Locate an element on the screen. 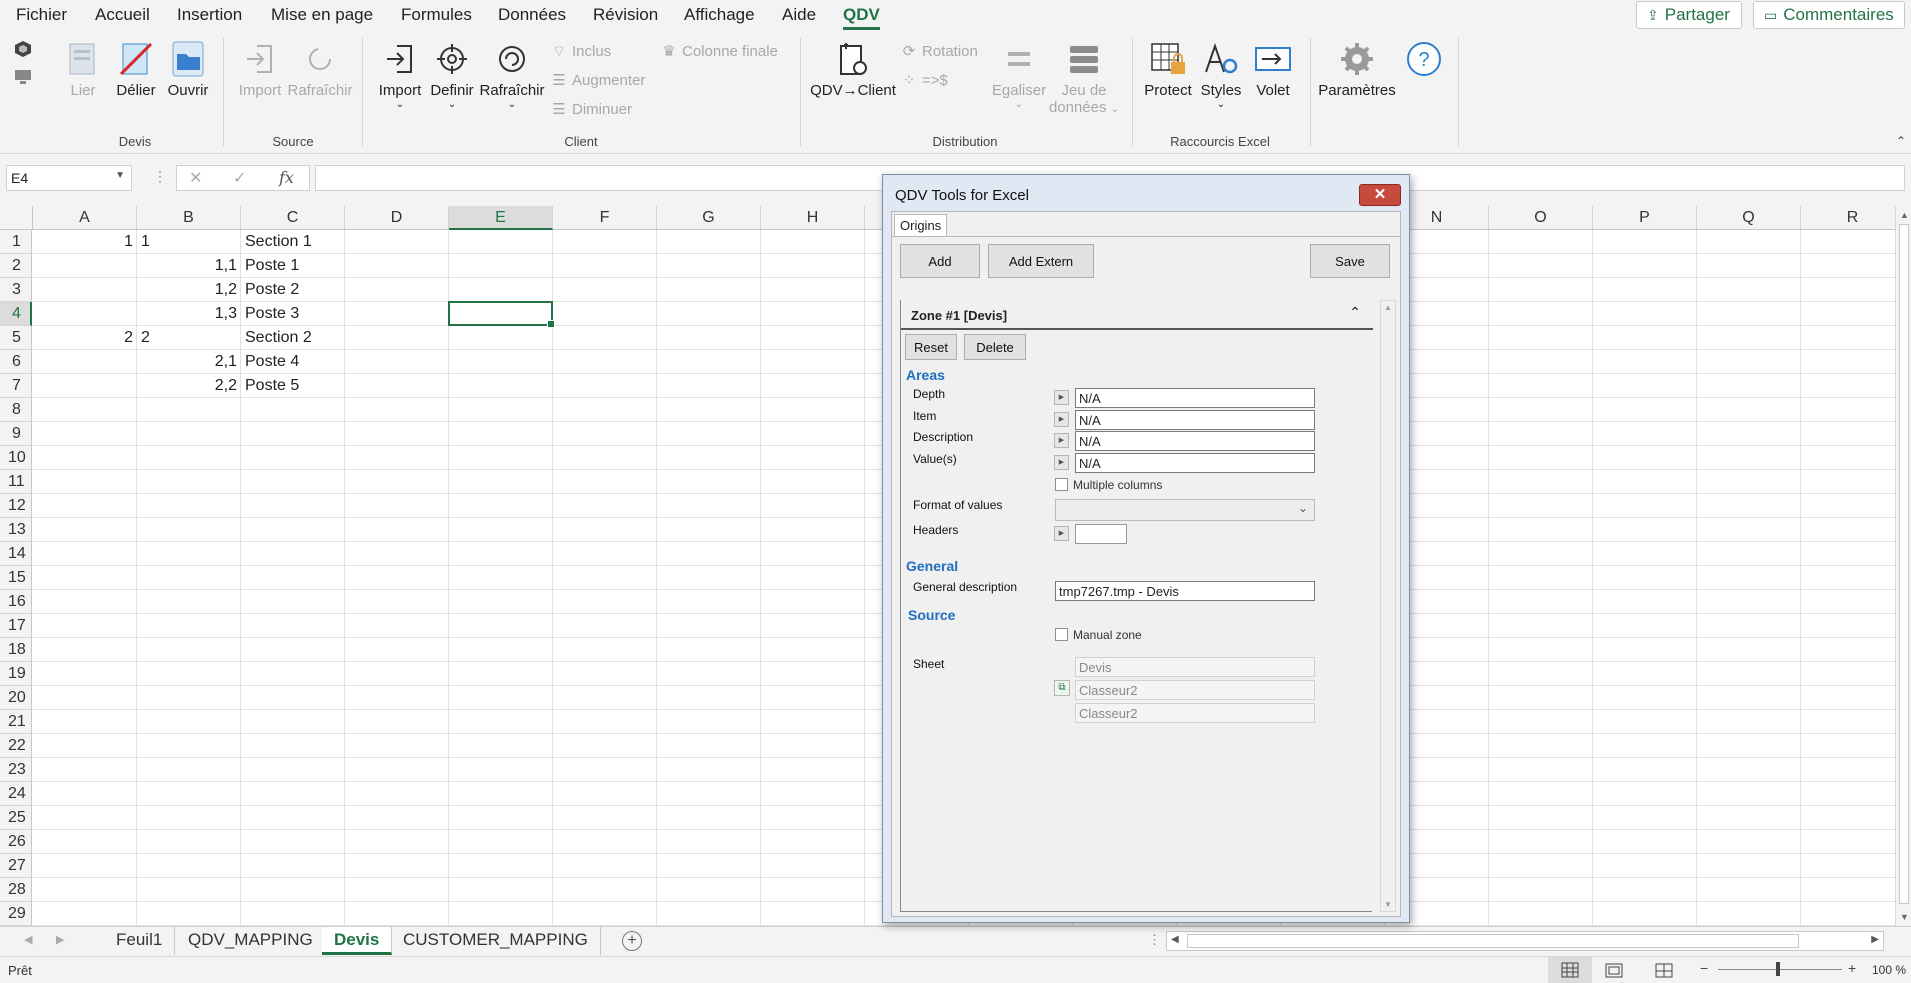 This screenshot has height=983, width=1911. page-layout-view-button is located at coordinates (1614, 972).